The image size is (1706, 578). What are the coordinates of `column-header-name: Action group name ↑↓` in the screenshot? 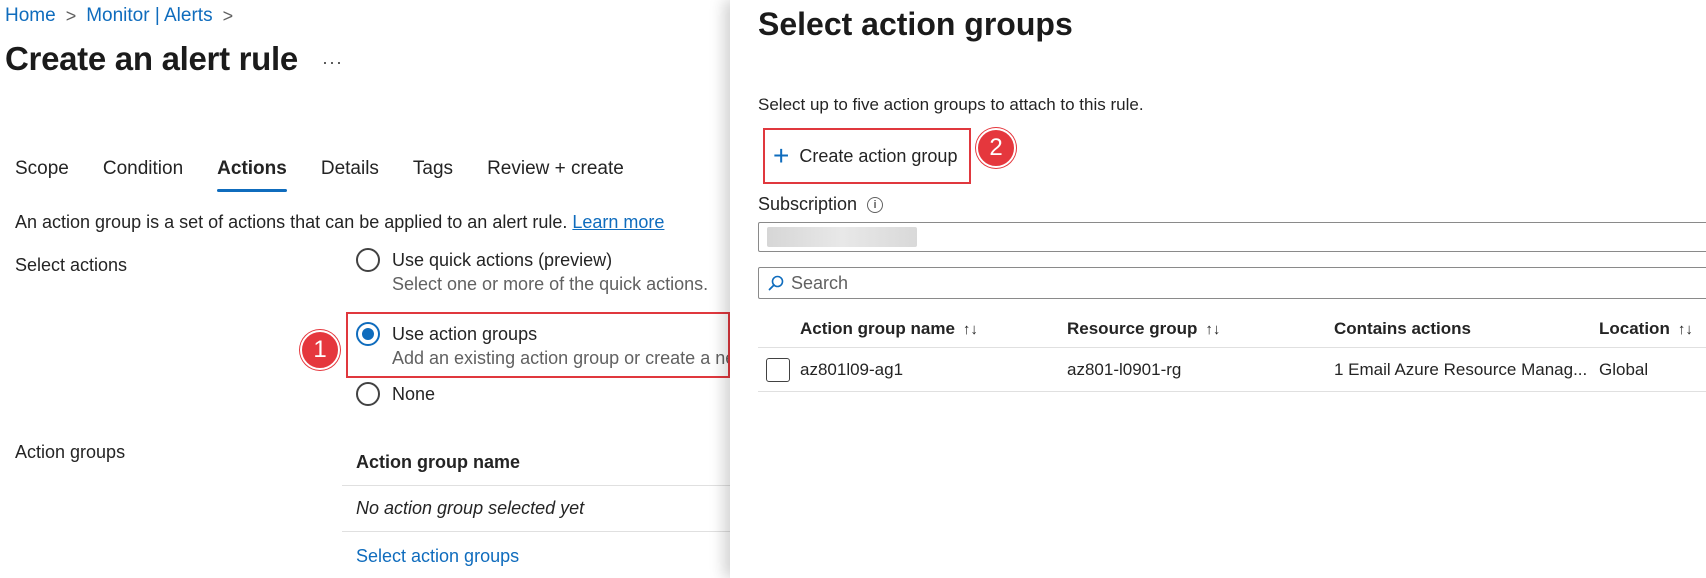 It's located at (933, 329).